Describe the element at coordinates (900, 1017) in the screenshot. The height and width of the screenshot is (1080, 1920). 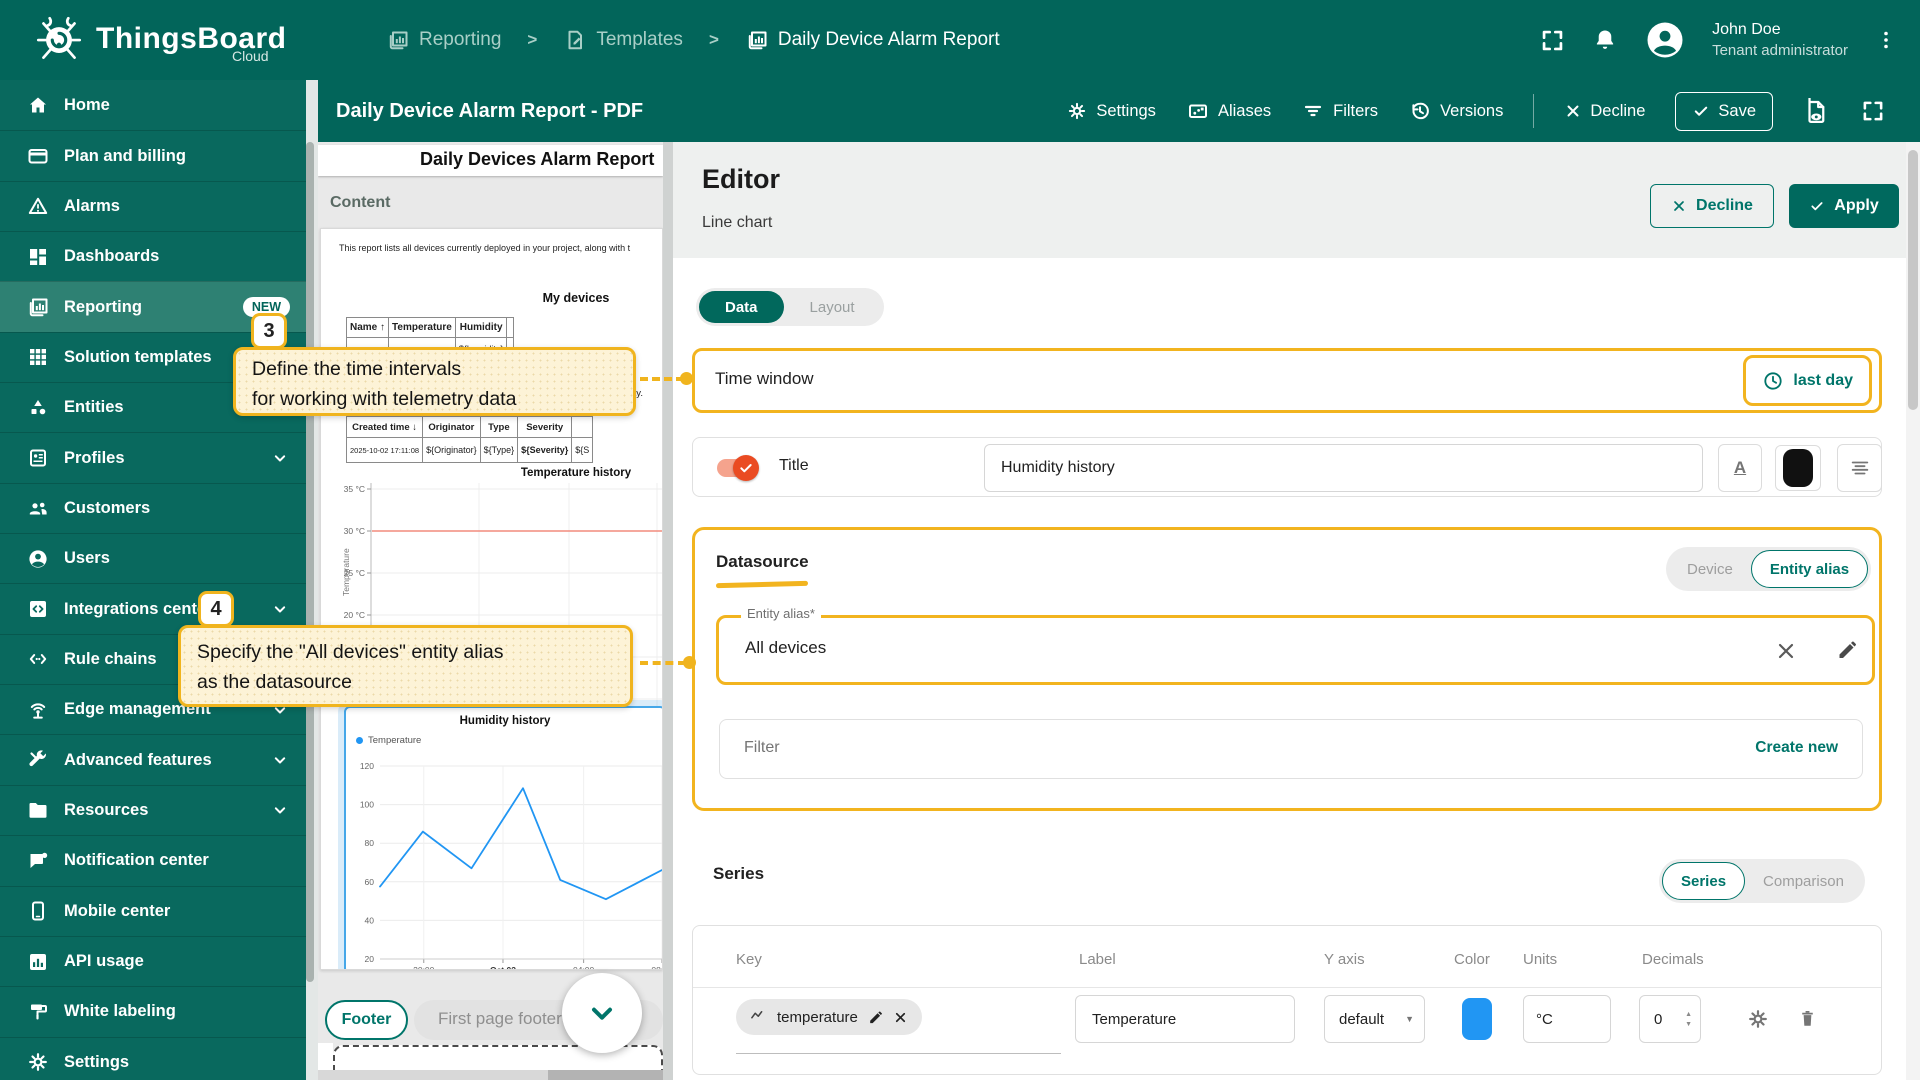
I see `remove-icon` at that location.